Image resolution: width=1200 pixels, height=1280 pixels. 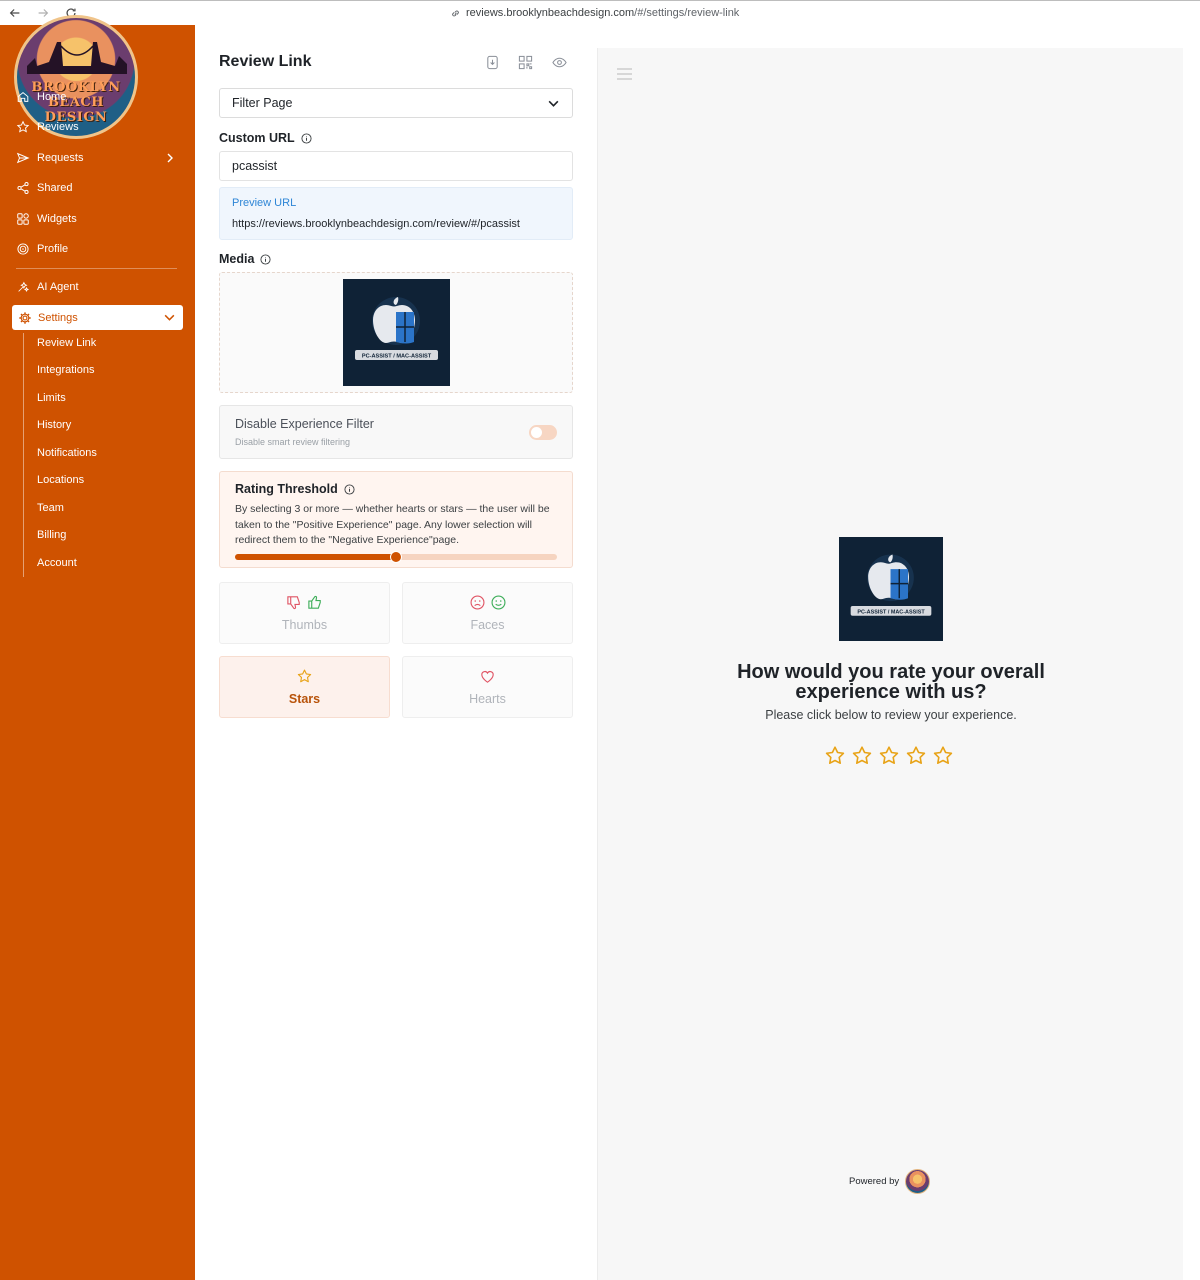 I want to click on powered-by: Powered by, so click(x=890, y=1181).